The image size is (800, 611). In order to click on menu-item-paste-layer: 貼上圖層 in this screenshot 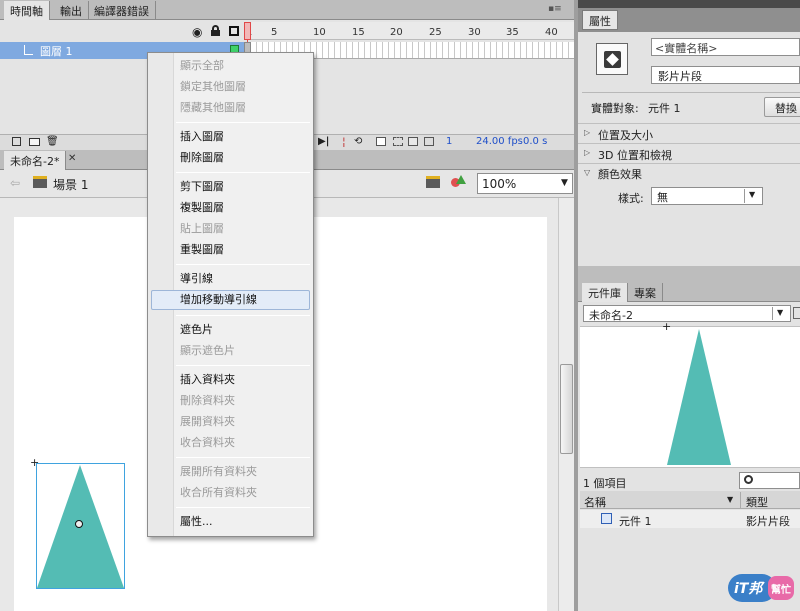, I will do `click(202, 229)`.